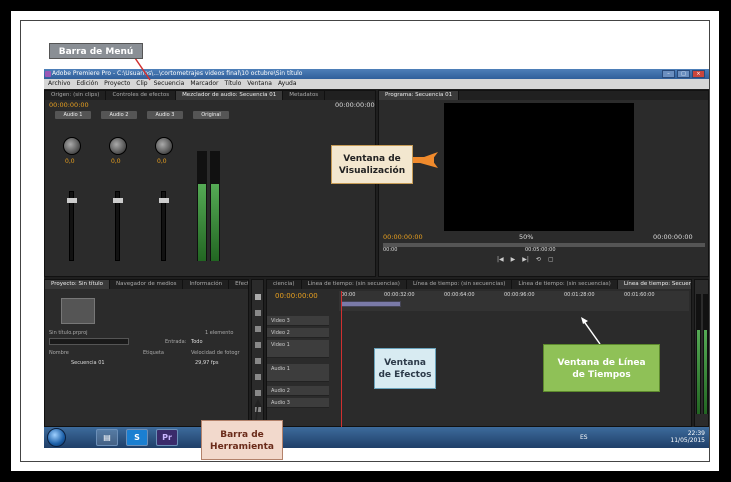 The width and height of the screenshot is (731, 482). I want to click on callout-visualization: Ventana de Visualización, so click(372, 164).